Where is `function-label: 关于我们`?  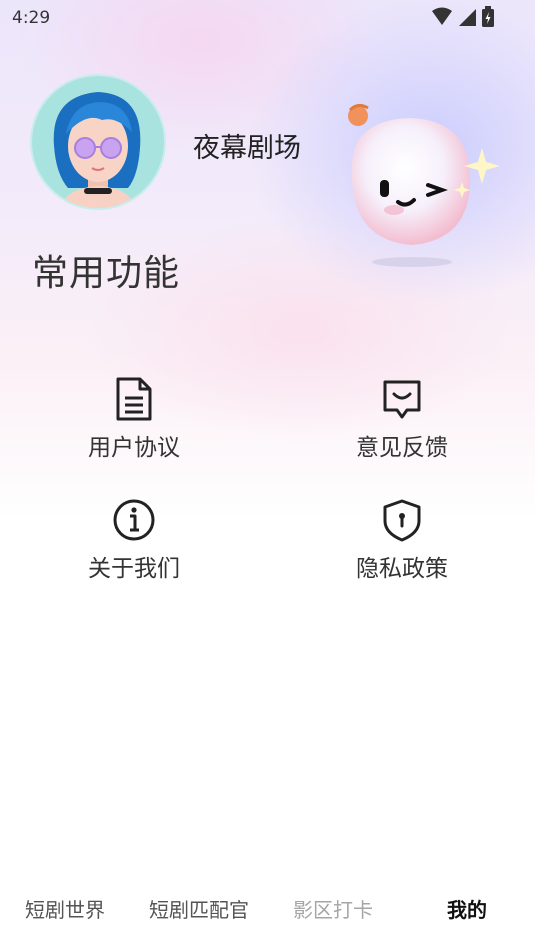
function-label: 关于我们 is located at coordinates (134, 569).